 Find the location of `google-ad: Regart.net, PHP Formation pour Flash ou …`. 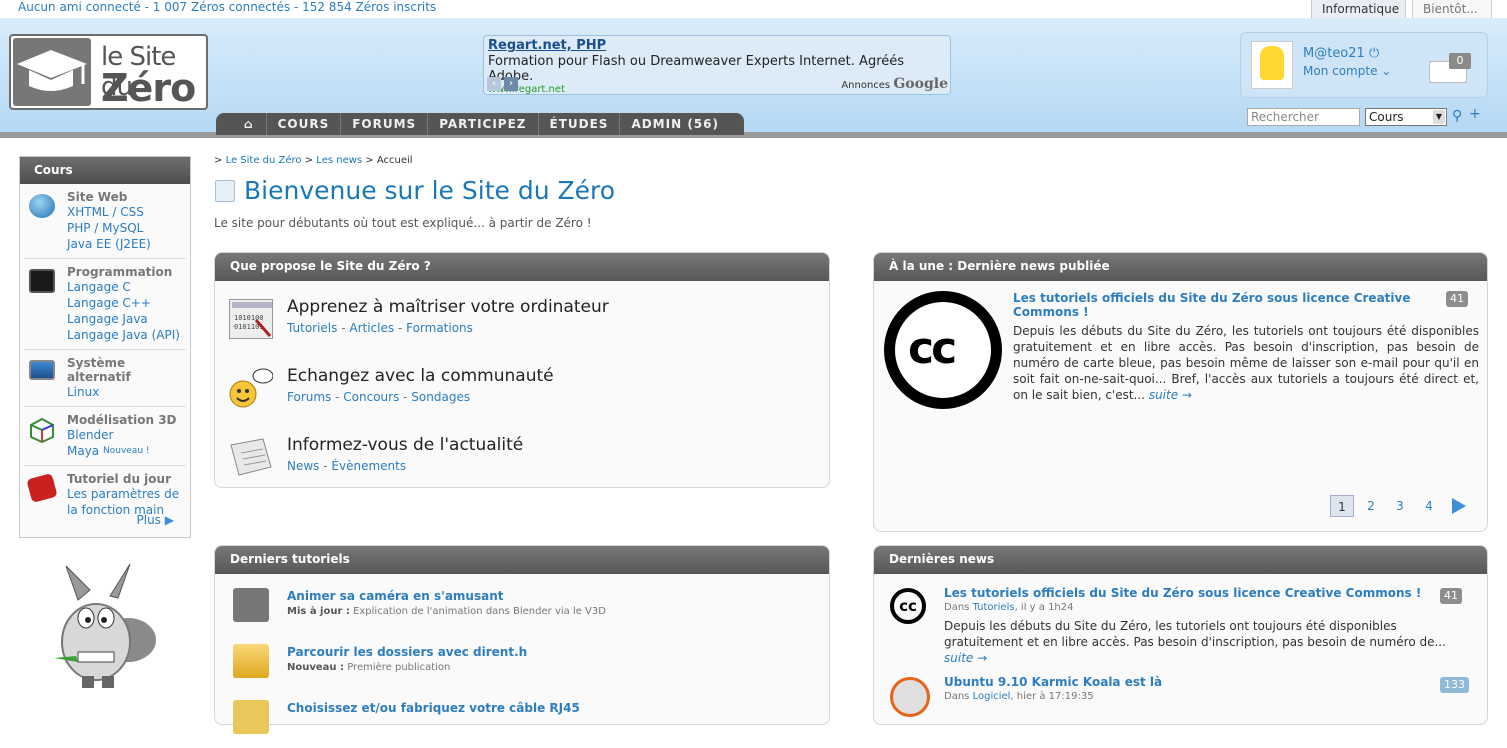

google-ad: Regart.net, PHP Formation pour Flash ou … is located at coordinates (717, 65).